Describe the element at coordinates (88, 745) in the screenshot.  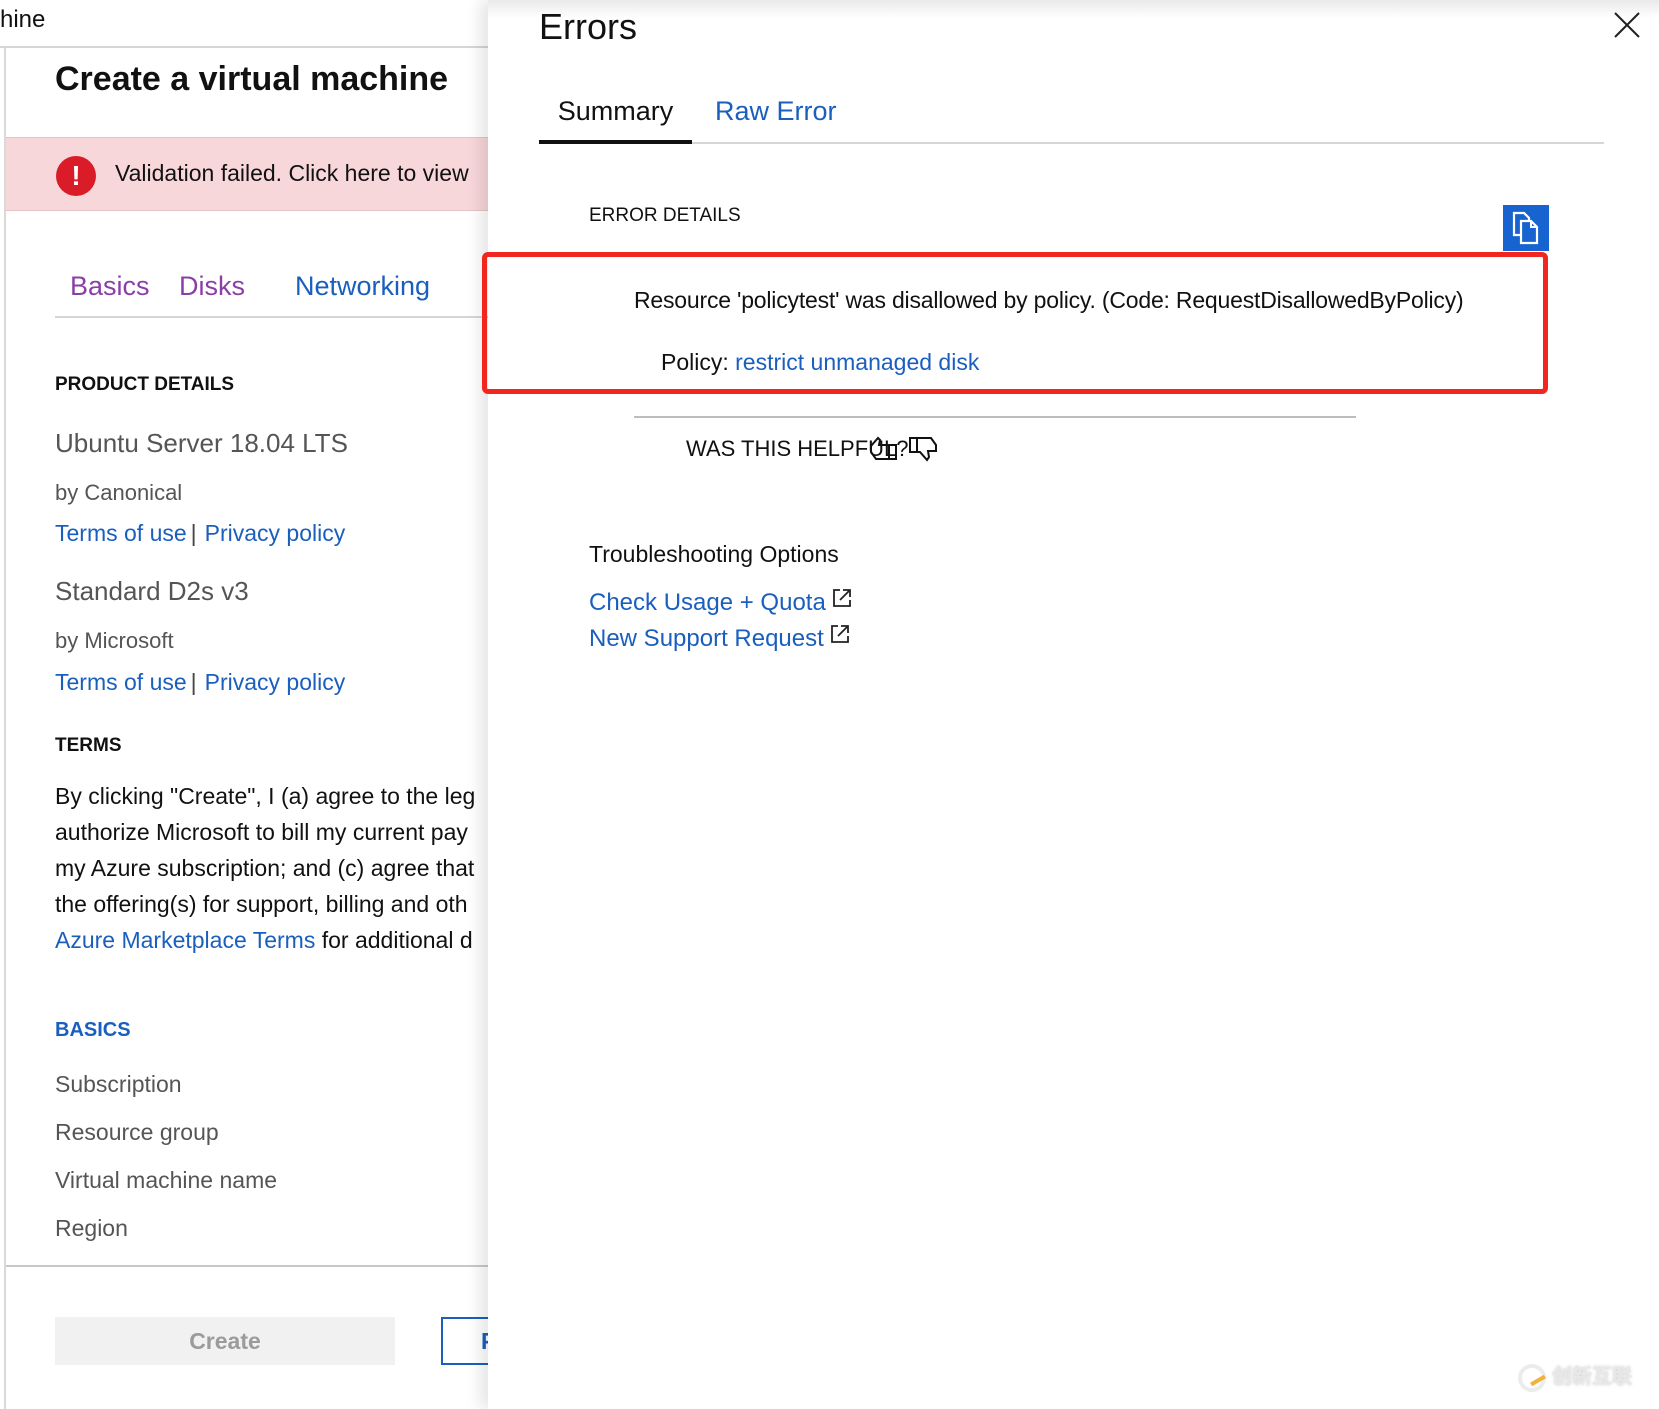
I see `terms-heading: TERMS` at that location.